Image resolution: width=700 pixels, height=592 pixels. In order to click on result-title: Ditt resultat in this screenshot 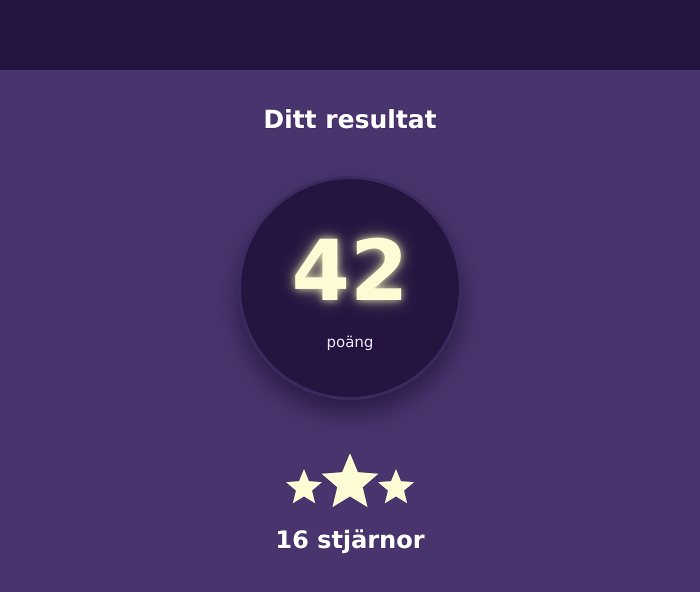, I will do `click(350, 120)`.